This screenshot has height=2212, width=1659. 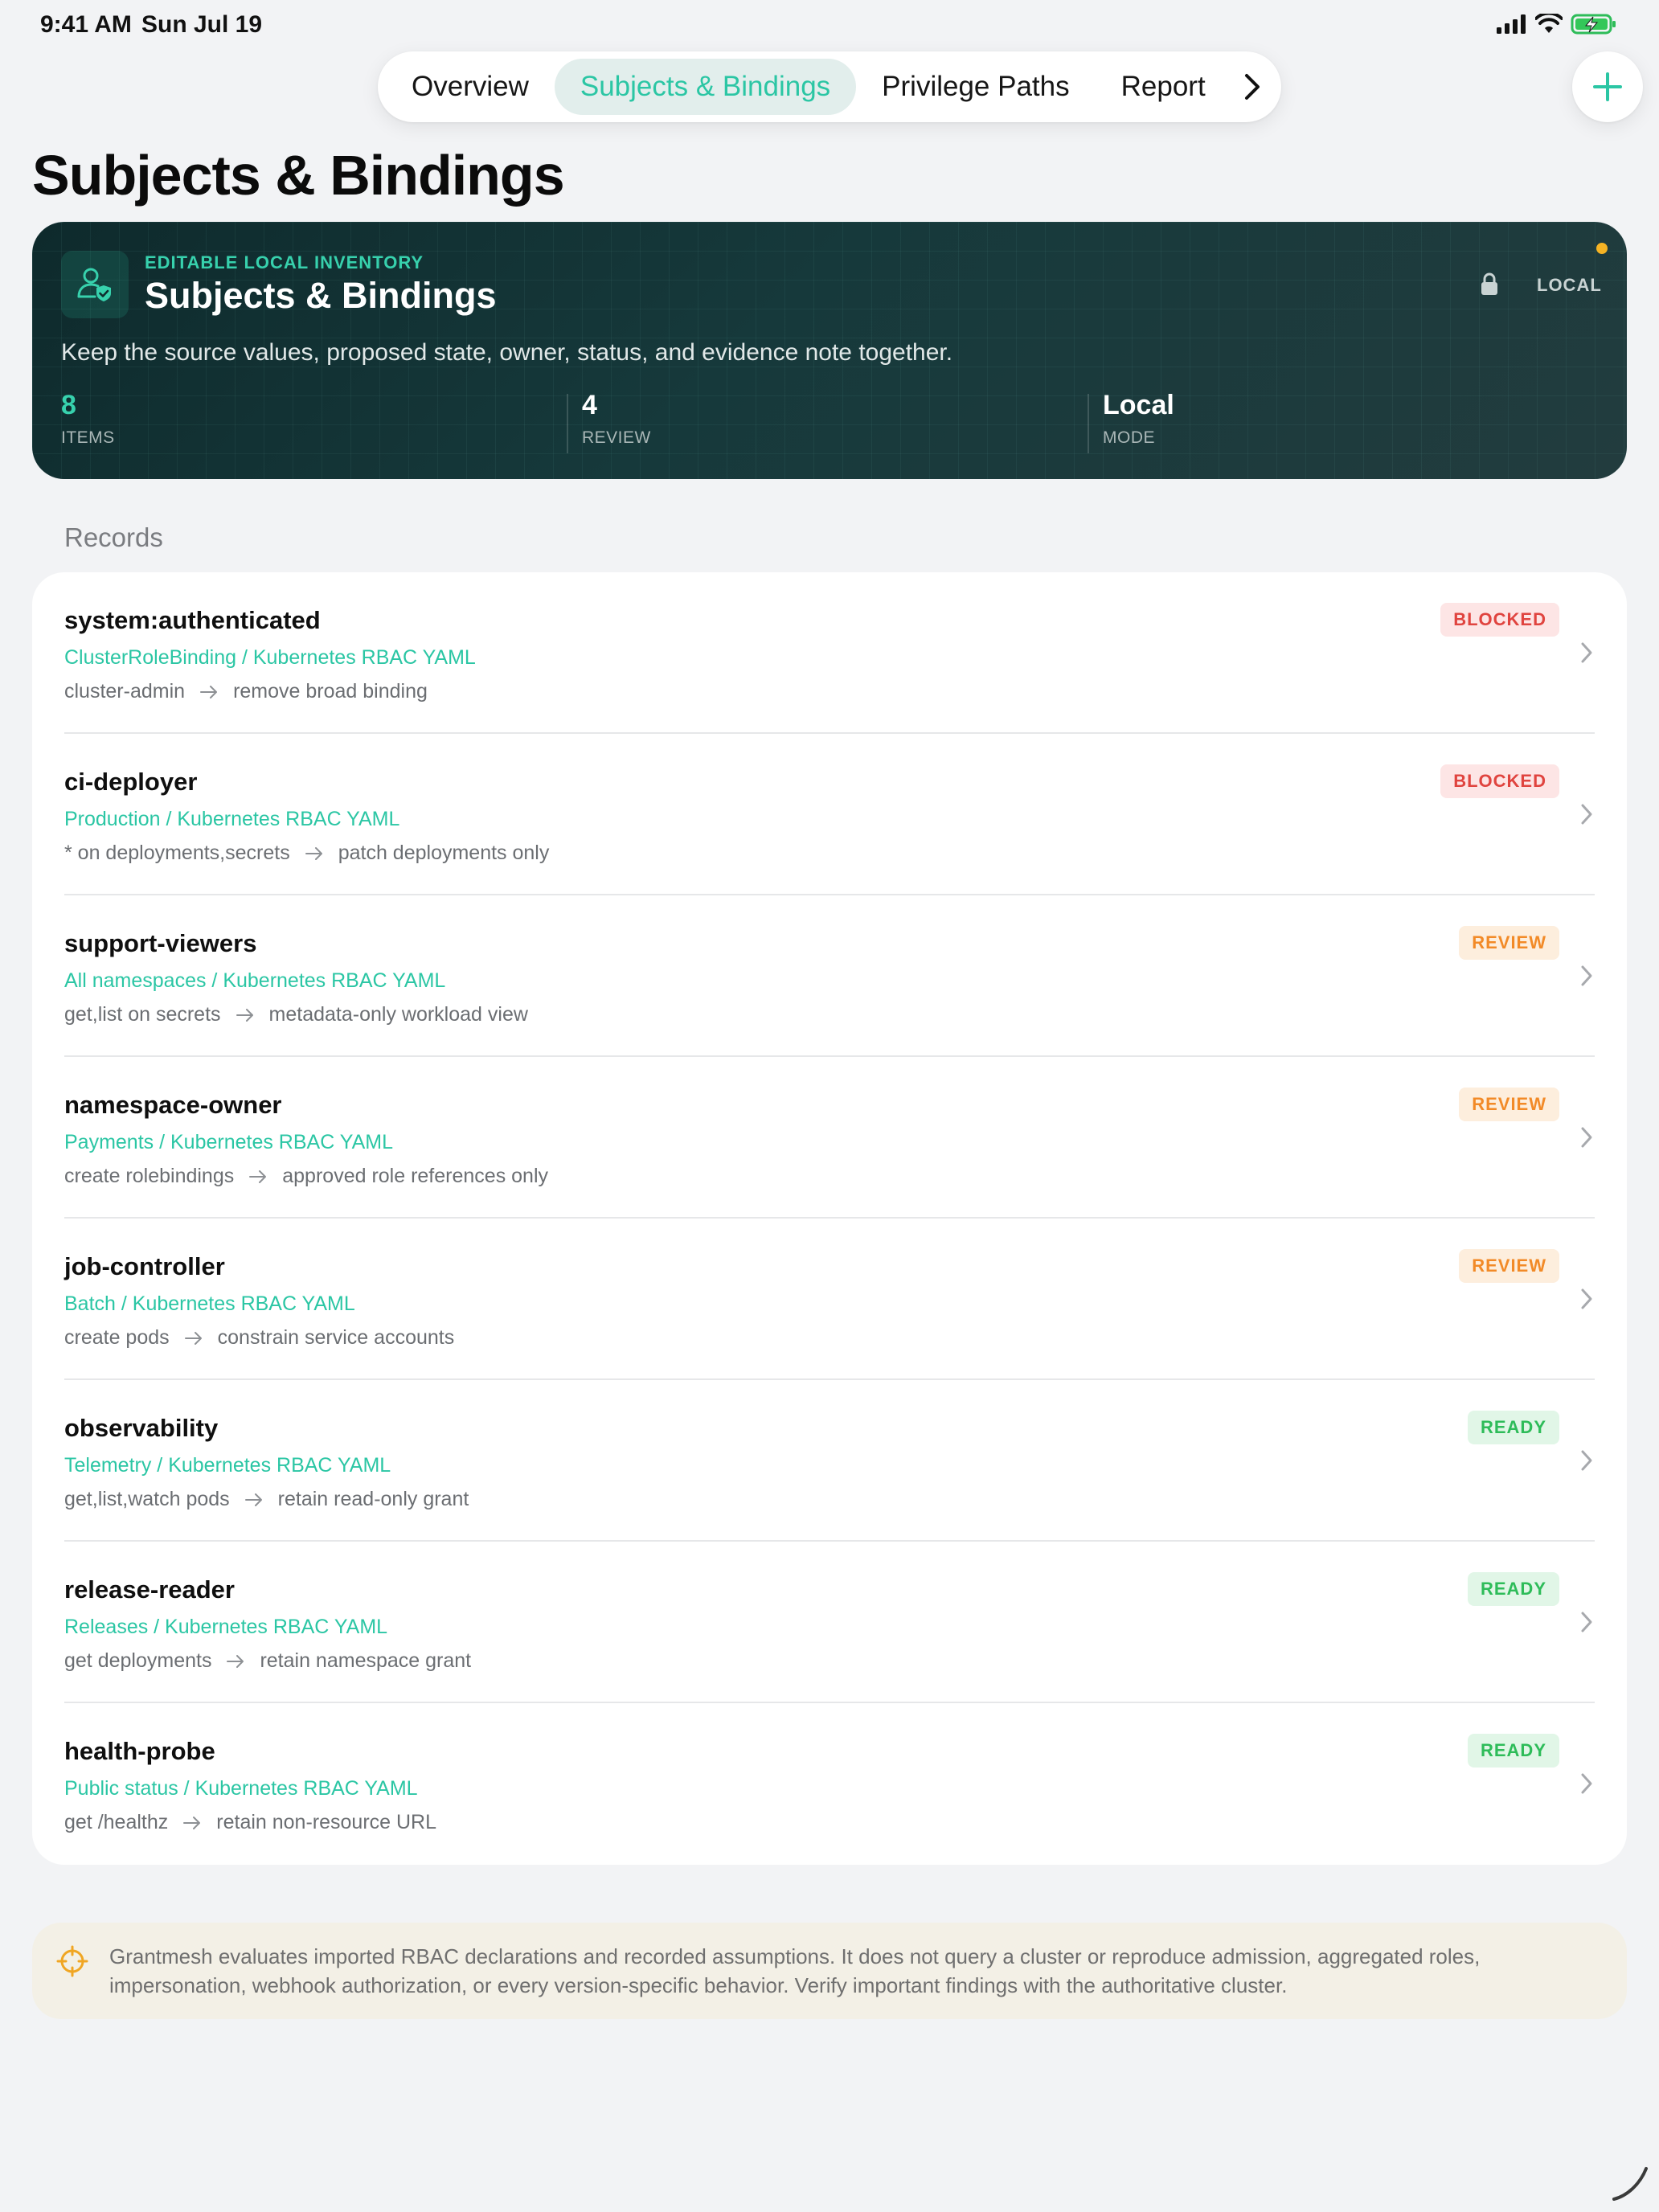 I want to click on record-scope: Production / Kubernetes RBAC YAML, so click(x=232, y=819).